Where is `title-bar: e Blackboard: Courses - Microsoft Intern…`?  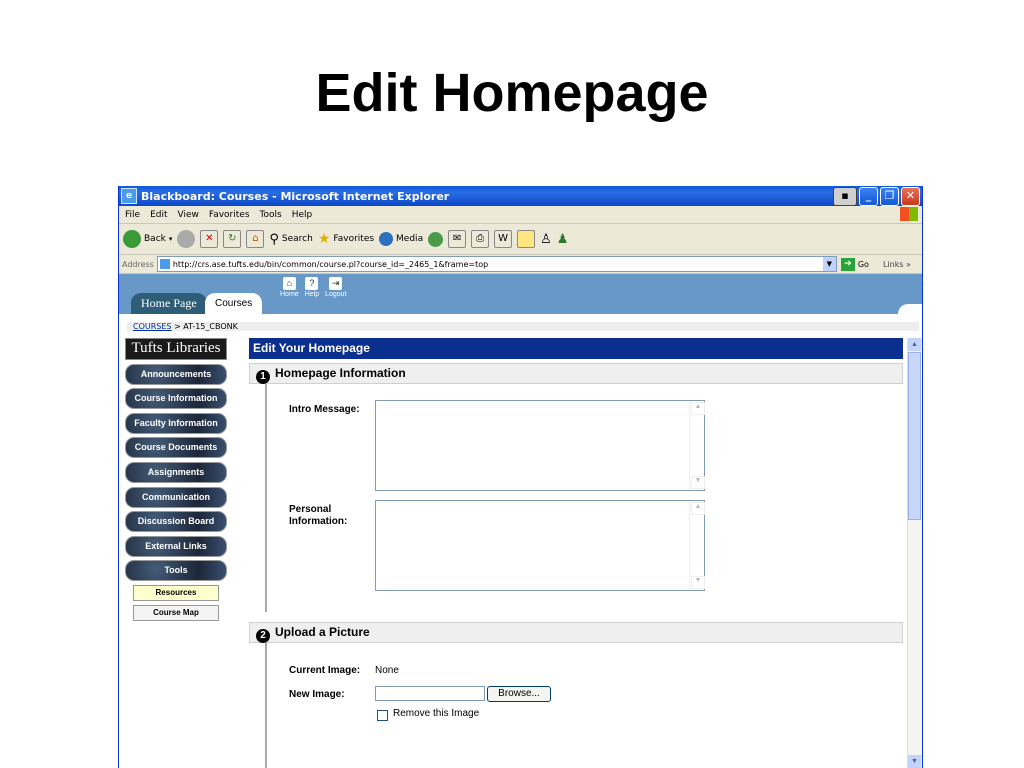 title-bar: e Blackboard: Courses - Microsoft Intern… is located at coordinates (520, 196).